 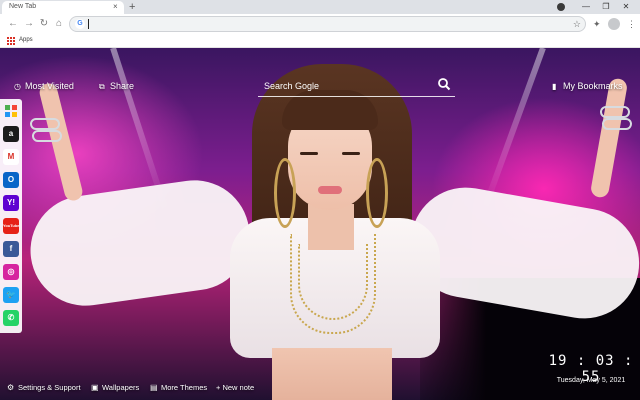 What do you see at coordinates (11, 387) in the screenshot?
I see `gear-icon: ⚙` at bounding box center [11, 387].